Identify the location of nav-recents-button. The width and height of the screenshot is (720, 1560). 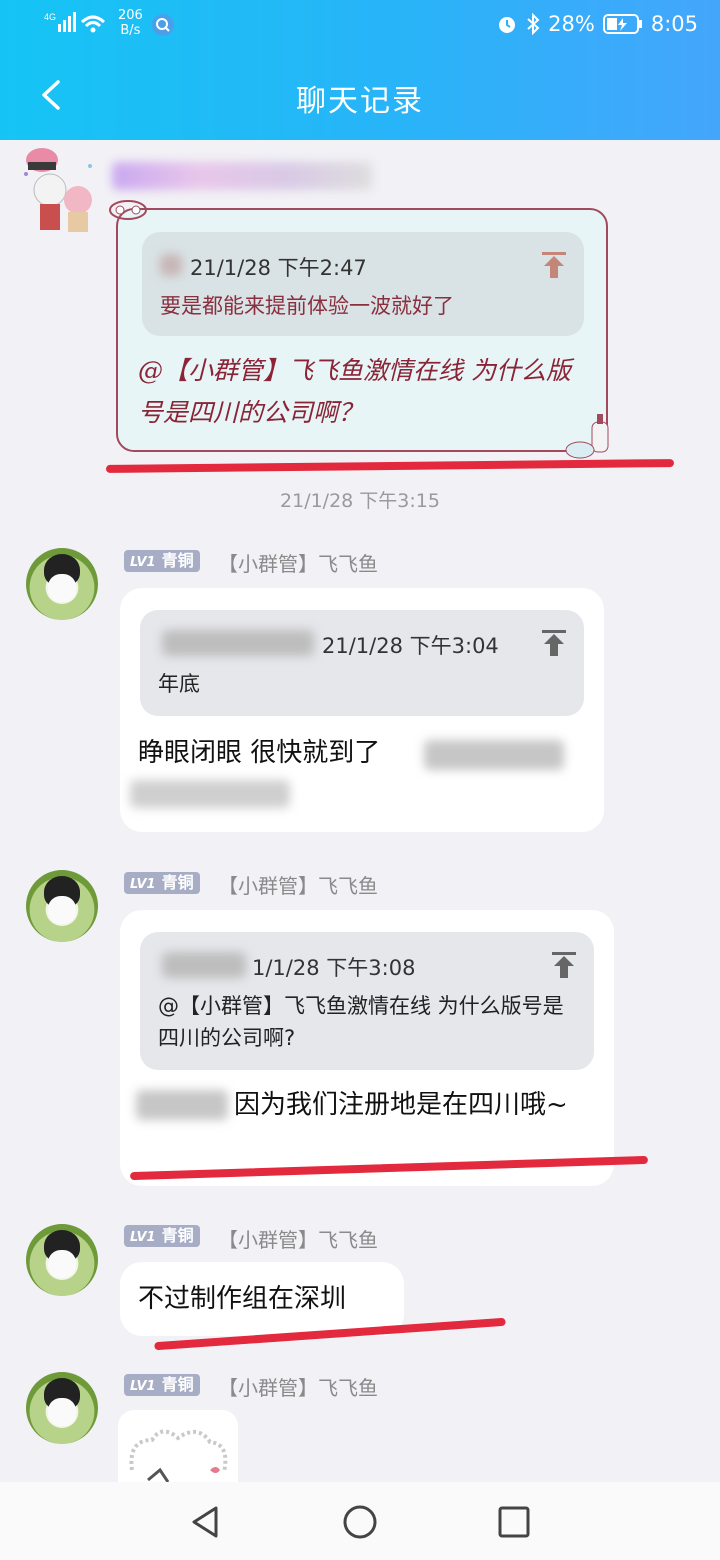
(514, 1524).